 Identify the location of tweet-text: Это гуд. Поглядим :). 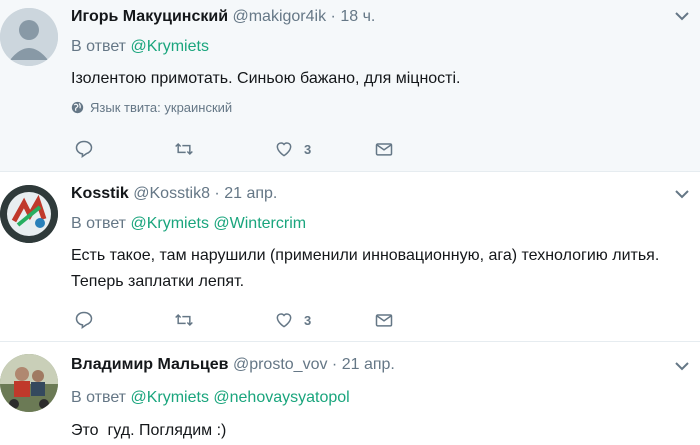
(149, 430).